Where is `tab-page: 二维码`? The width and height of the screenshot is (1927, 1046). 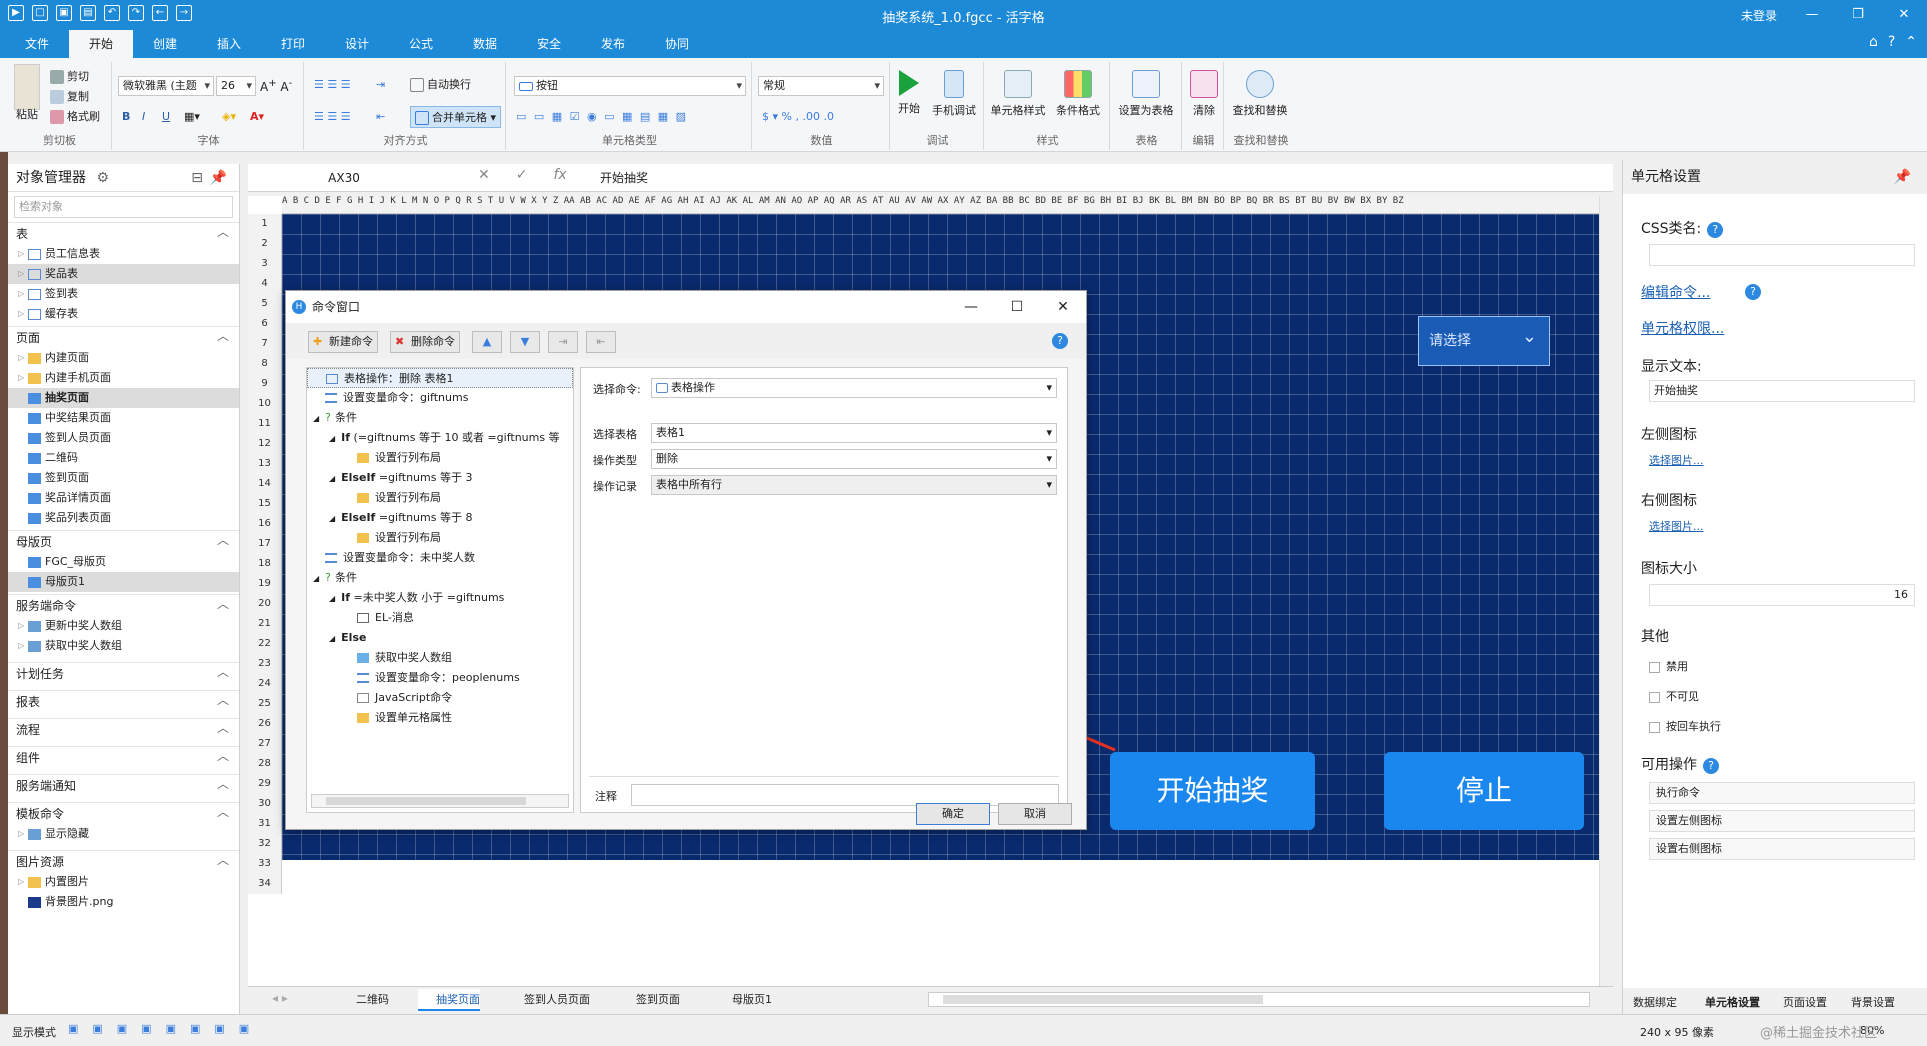
tab-page: 二维码 is located at coordinates (363, 1000).